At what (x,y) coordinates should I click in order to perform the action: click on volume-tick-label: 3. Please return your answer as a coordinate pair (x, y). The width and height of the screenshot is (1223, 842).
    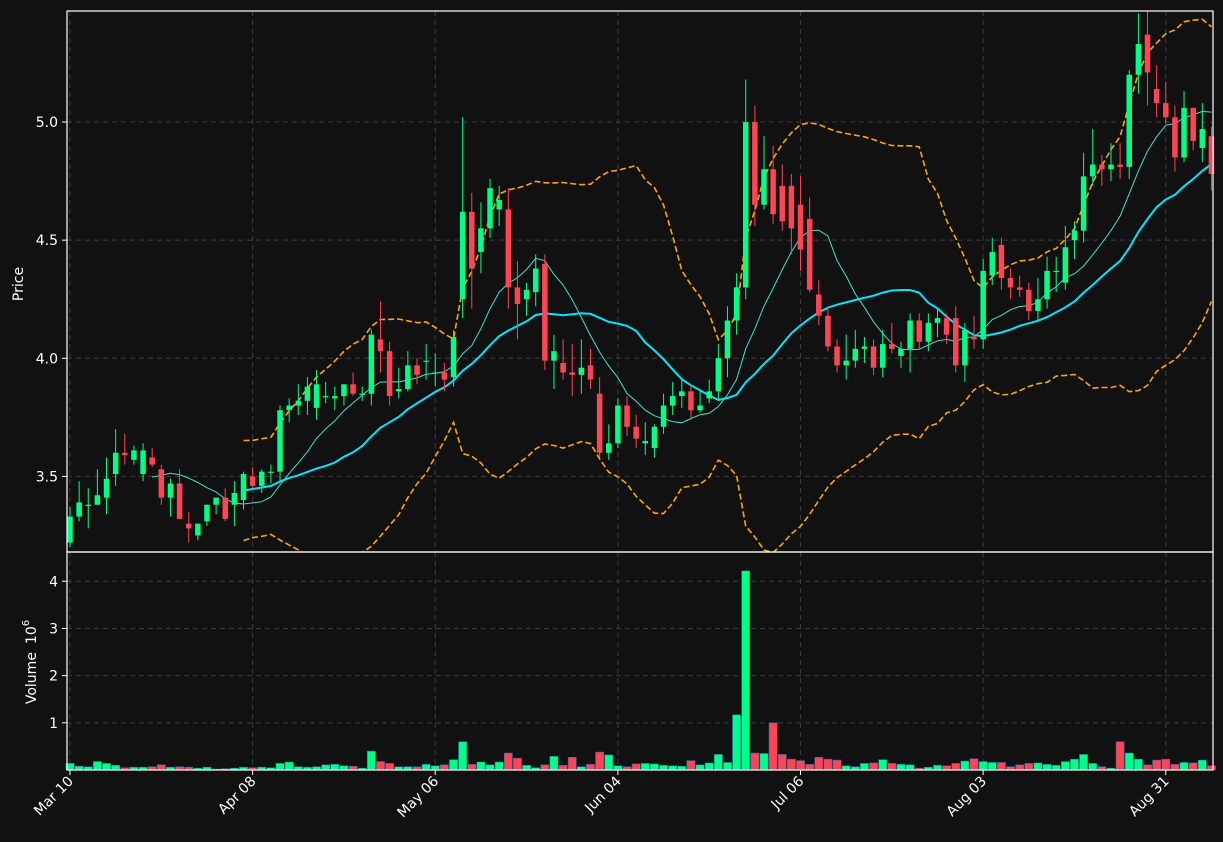
    Looking at the image, I should click on (53, 629).